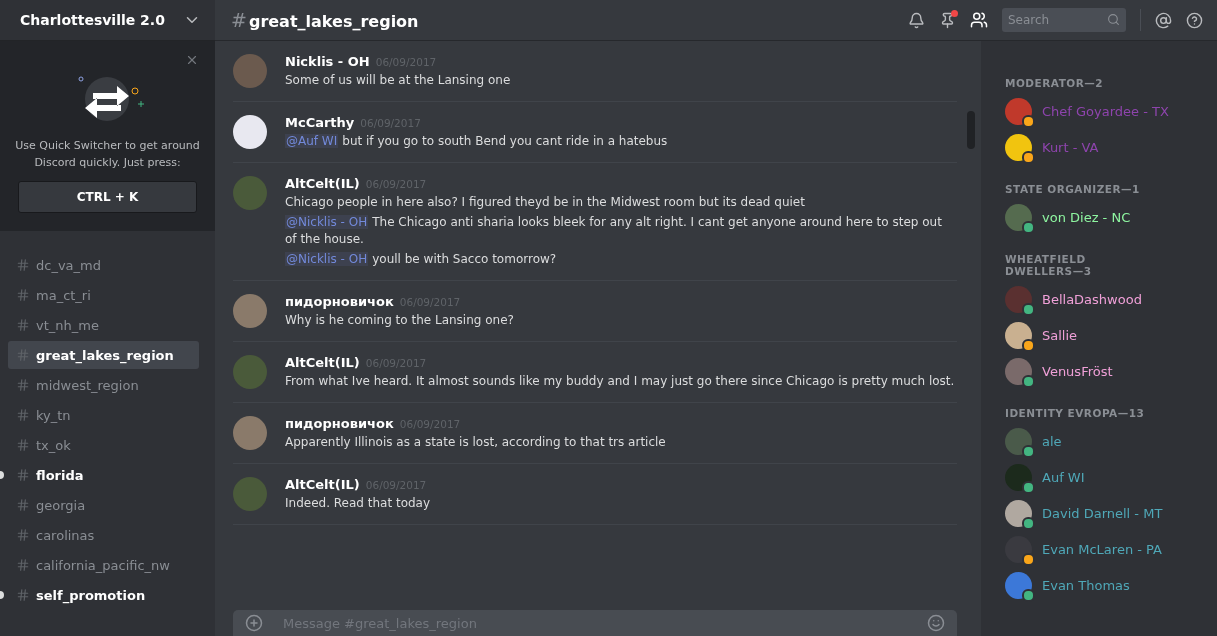 The width and height of the screenshot is (1217, 636). What do you see at coordinates (979, 20) in the screenshot?
I see `members-icon` at bounding box center [979, 20].